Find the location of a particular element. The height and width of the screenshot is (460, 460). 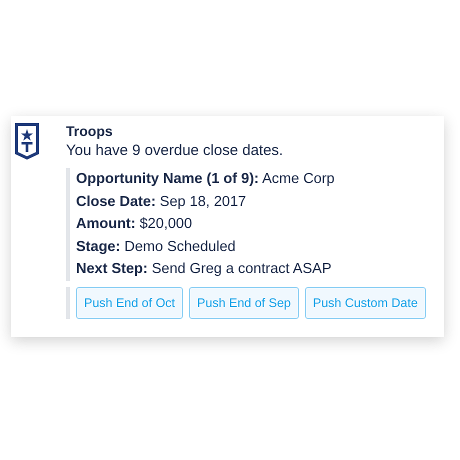

field-line: Close Date: Sep 18, 2017 is located at coordinates (162, 202).